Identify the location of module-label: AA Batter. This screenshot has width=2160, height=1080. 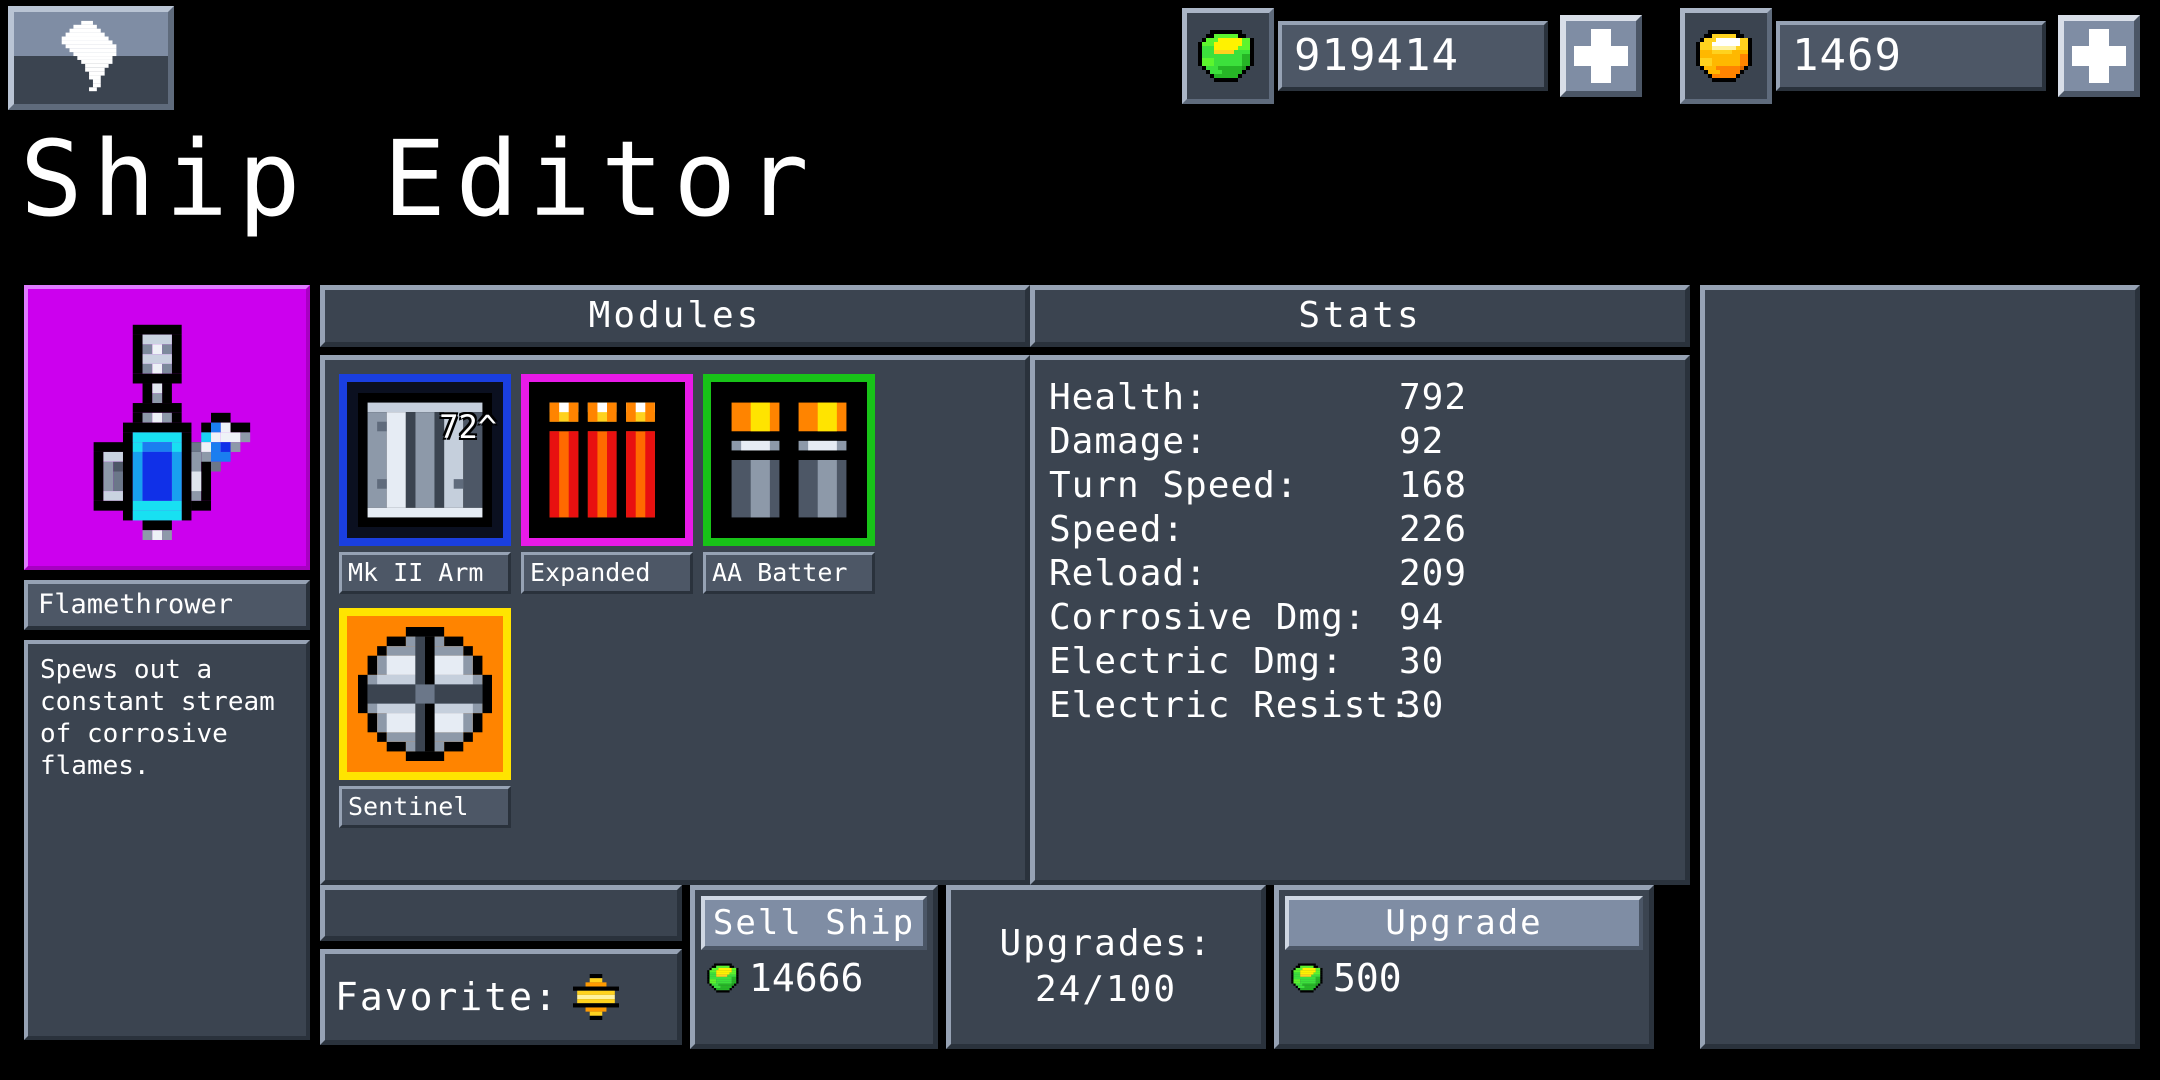
(789, 573).